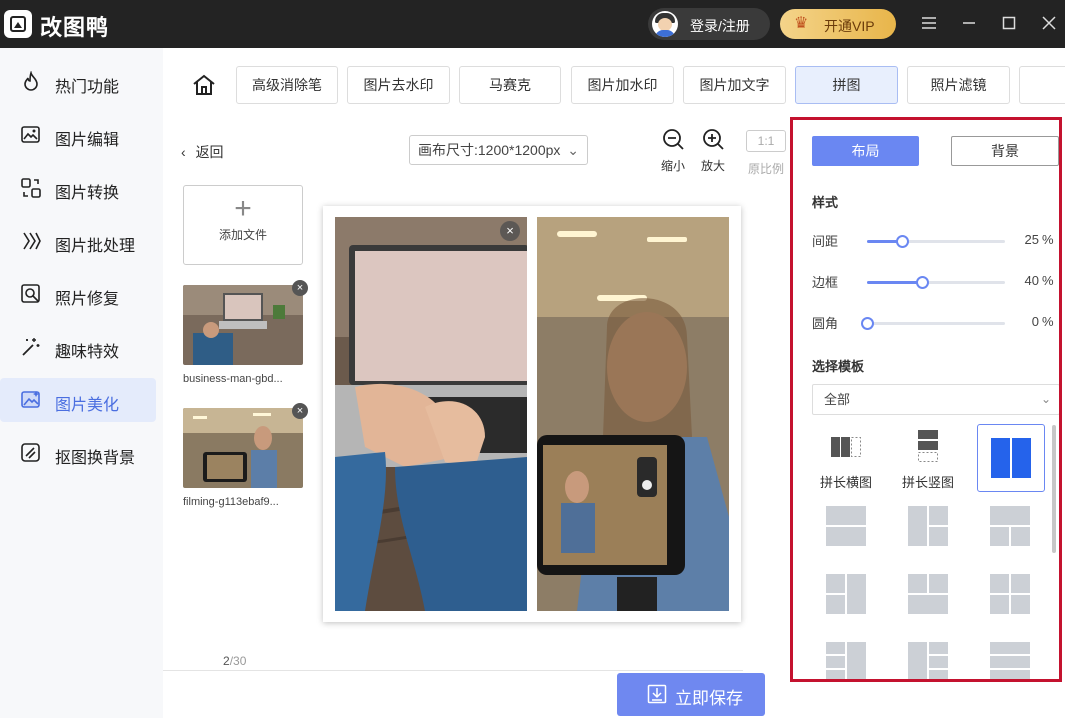  I want to click on back-button: ‹ 返回, so click(202, 152).